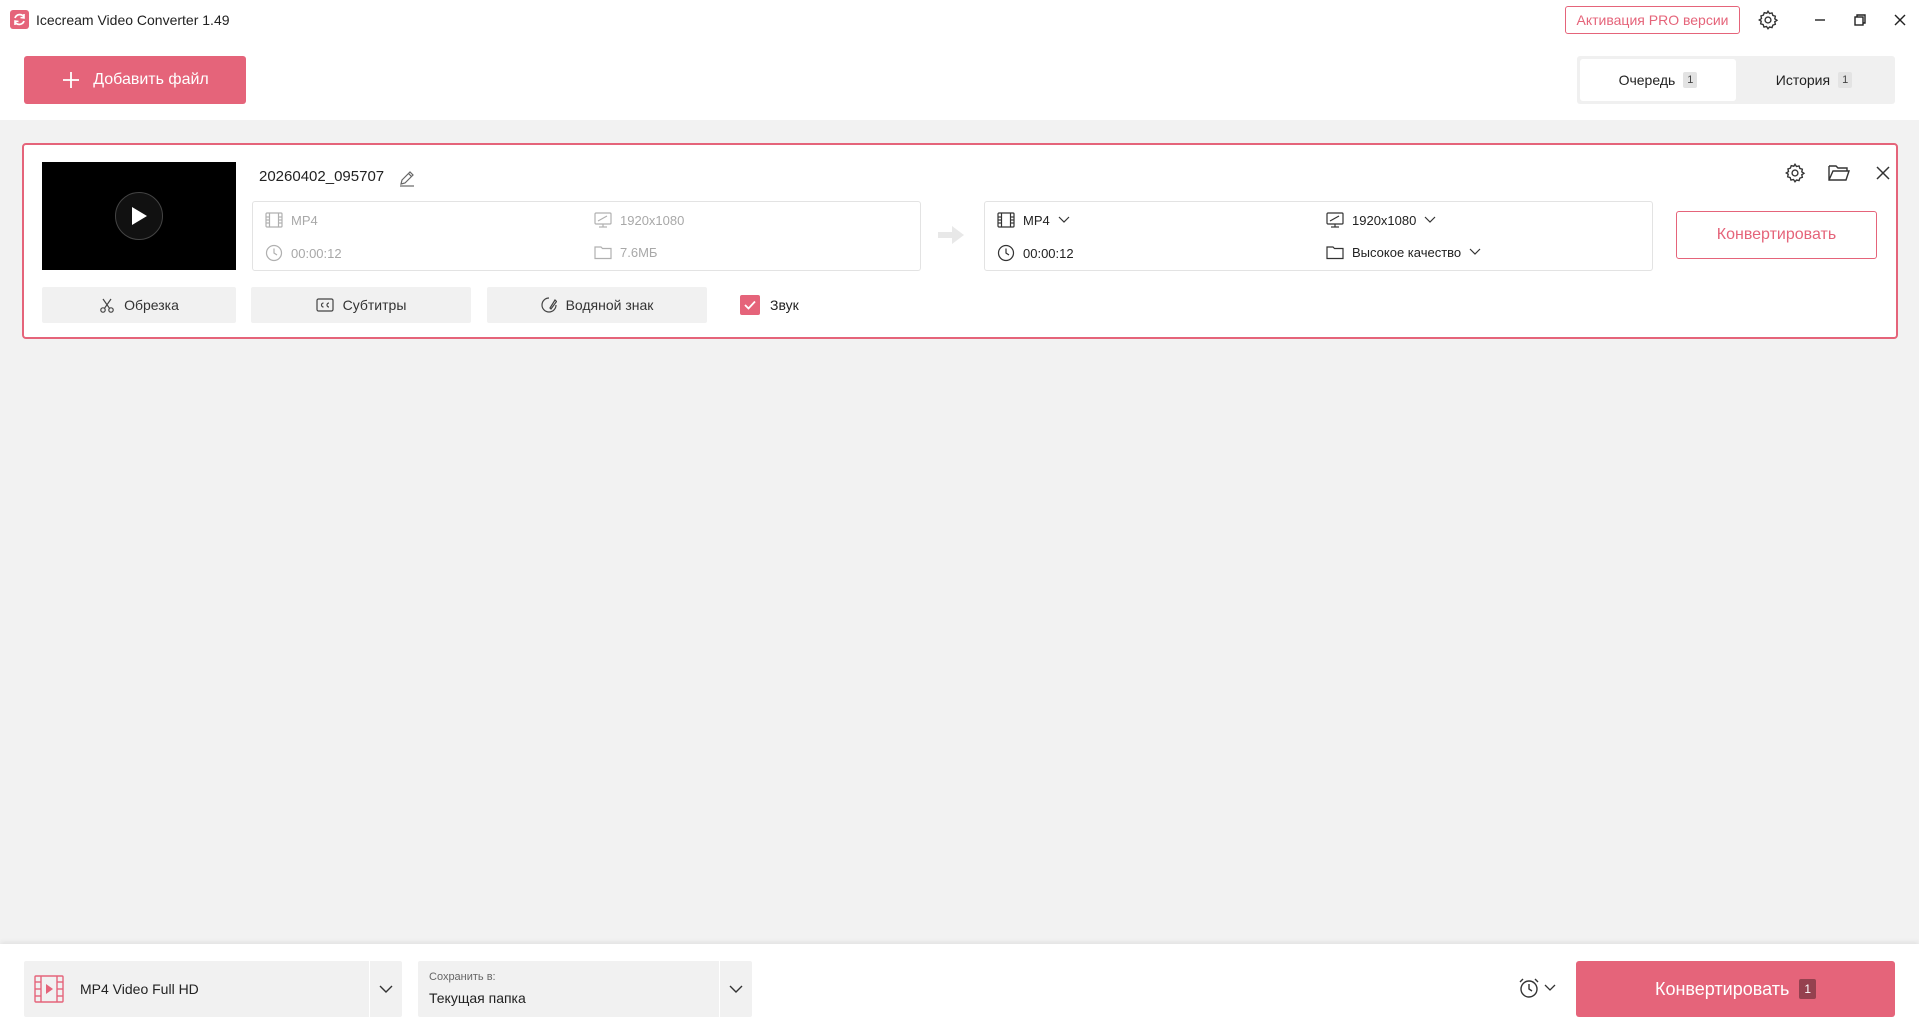 The height and width of the screenshot is (1034, 1919). Describe the element at coordinates (1407, 252) in the screenshot. I see `output-quality-value: Высокое качество` at that location.